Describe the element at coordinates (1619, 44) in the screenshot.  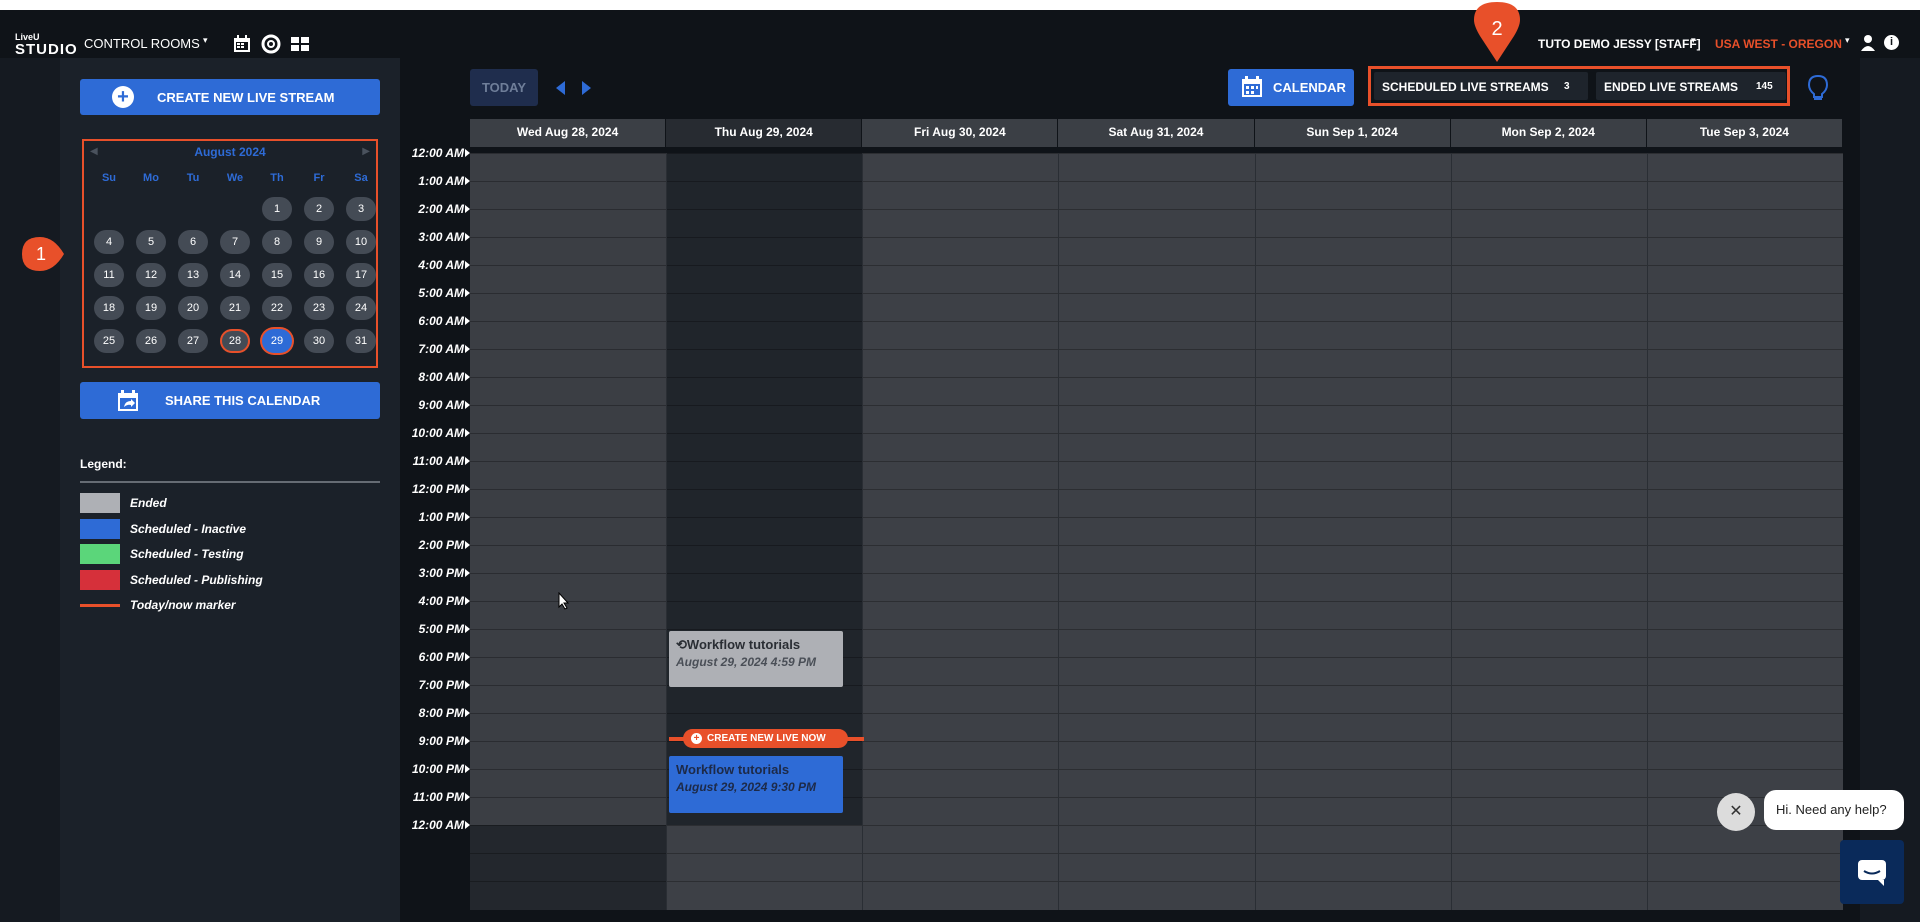
I see `user-menu: TUTO DEMO JESSY [STAFF]` at that location.